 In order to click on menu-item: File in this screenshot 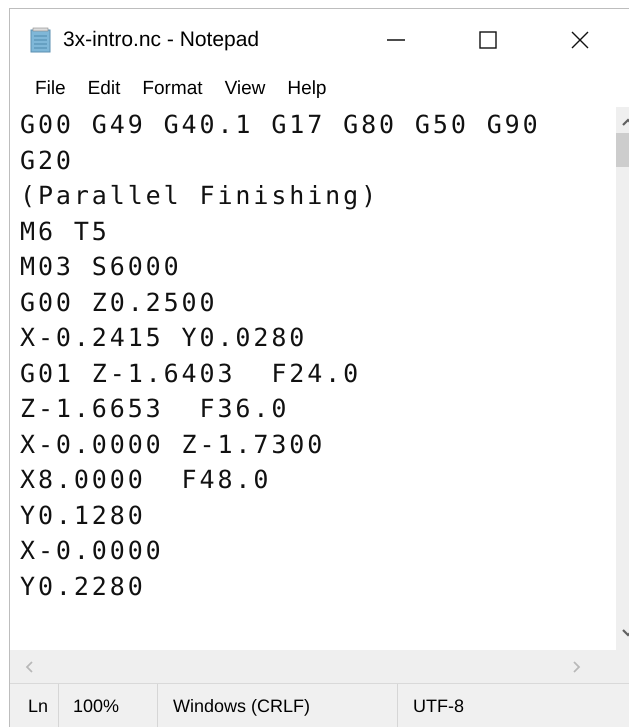, I will do `click(50, 89)`.